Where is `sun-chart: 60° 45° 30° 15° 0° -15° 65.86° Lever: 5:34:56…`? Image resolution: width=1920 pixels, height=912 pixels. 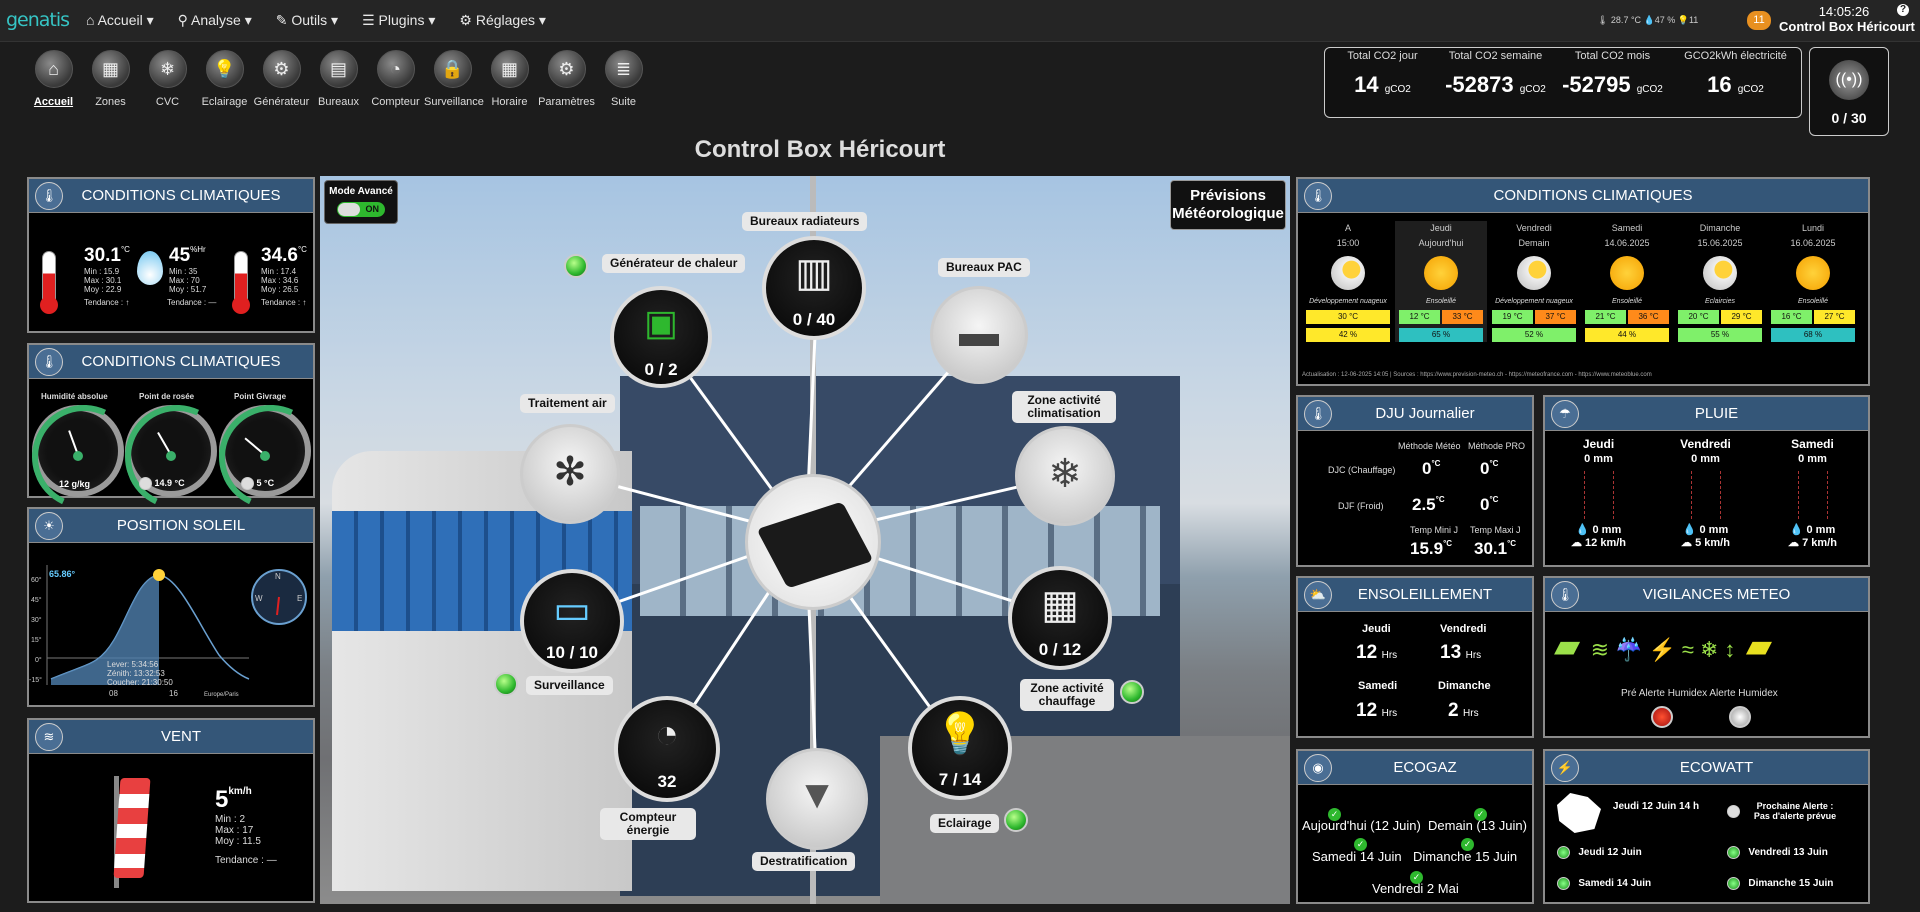 sun-chart: 60° 45° 30° 15° 0° -15° 65.86° Lever: 5:34:56… is located at coordinates (168, 631).